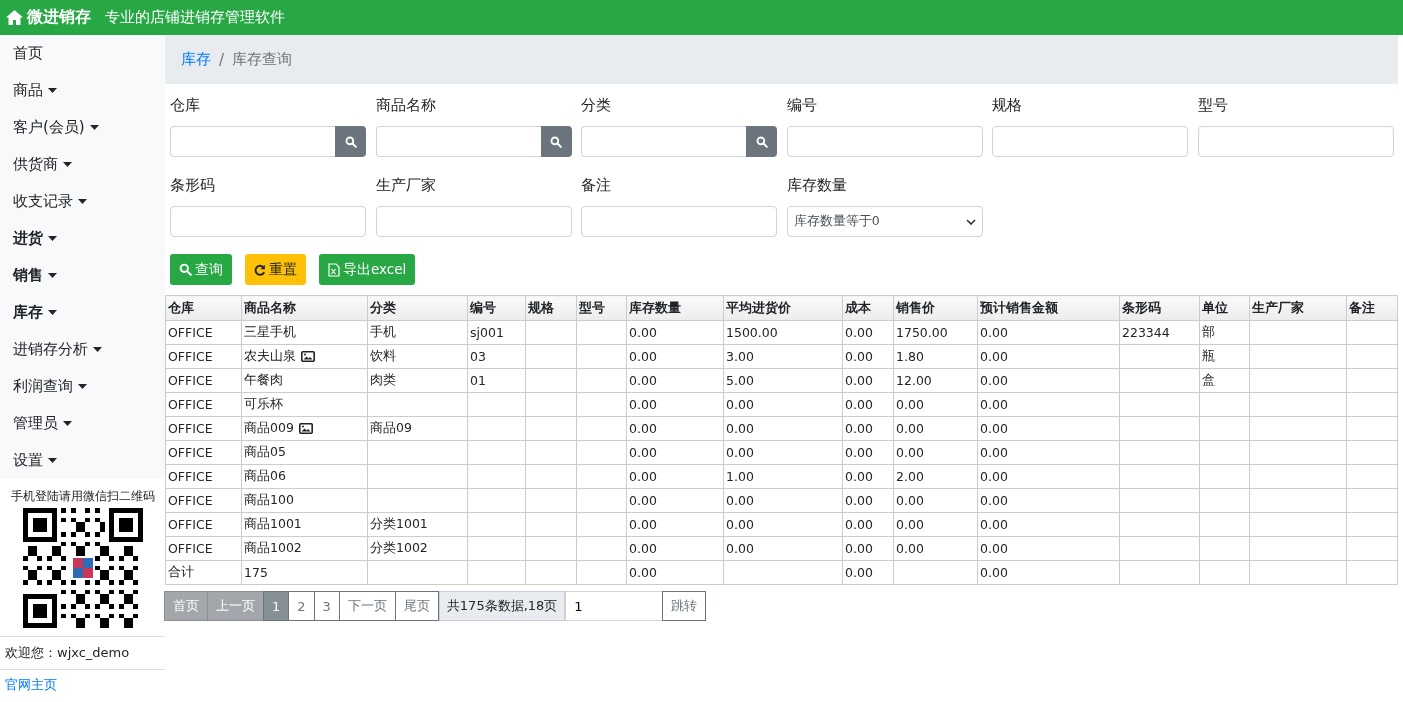  What do you see at coordinates (82, 53) in the screenshot?
I see `sidebar-item: 首页` at bounding box center [82, 53].